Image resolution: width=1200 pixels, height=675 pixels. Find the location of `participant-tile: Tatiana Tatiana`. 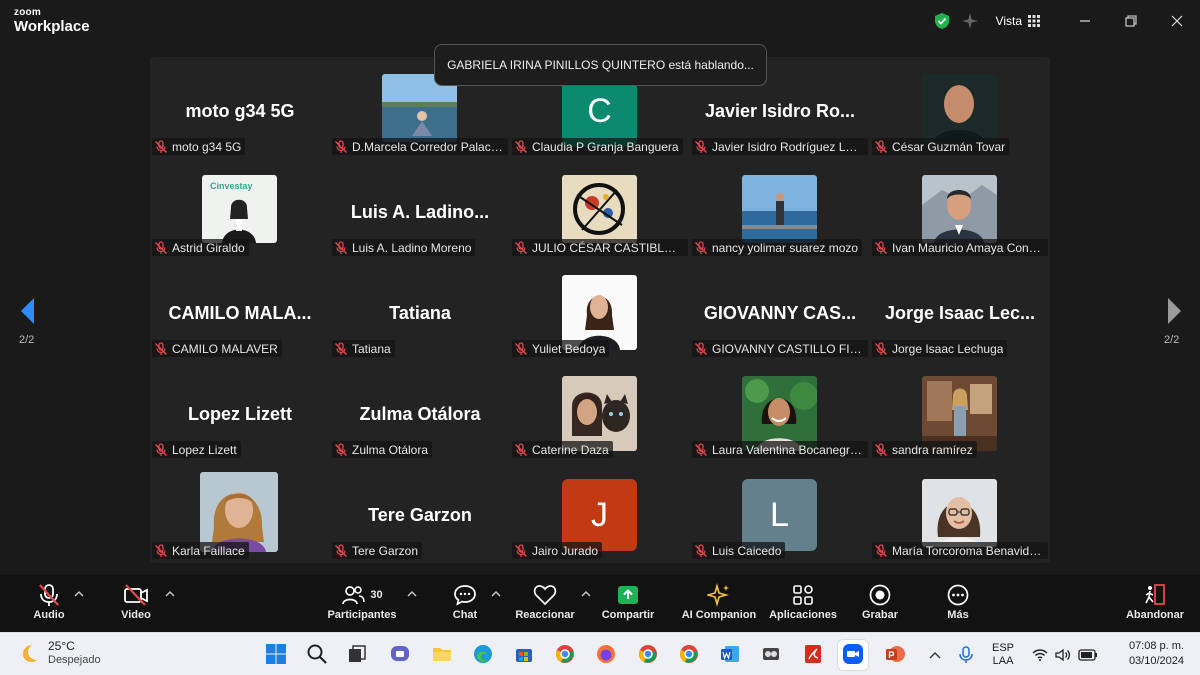

participant-tile: Tatiana Tatiana is located at coordinates (420, 313).